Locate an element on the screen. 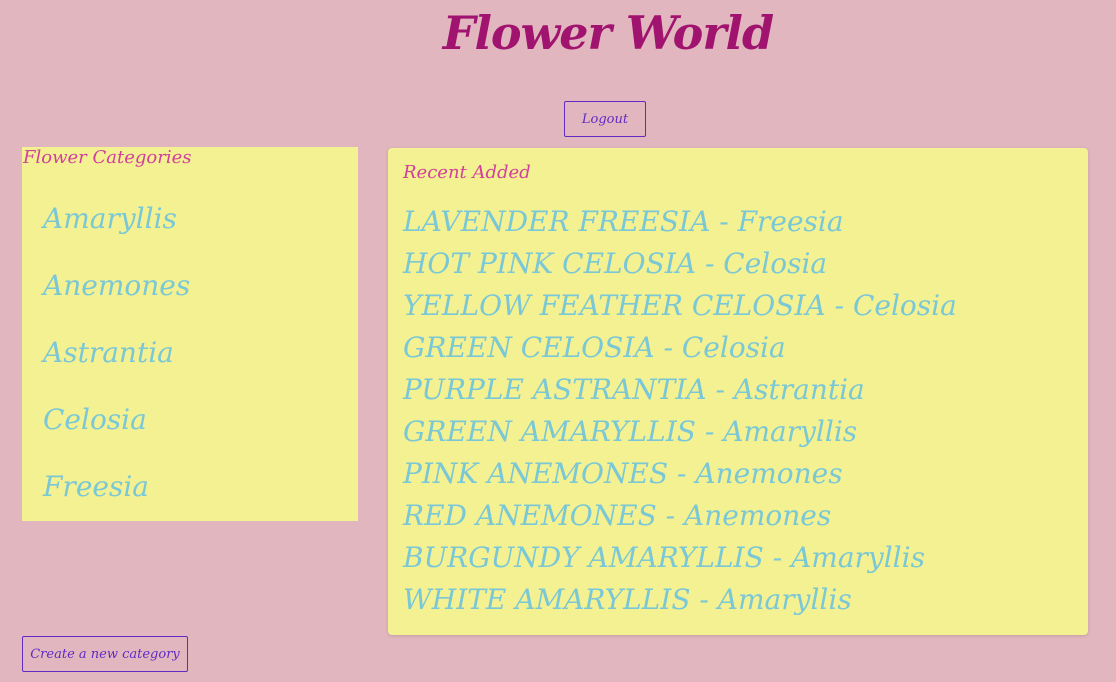  recent-added-heading: Recent Added is located at coordinates (467, 172).